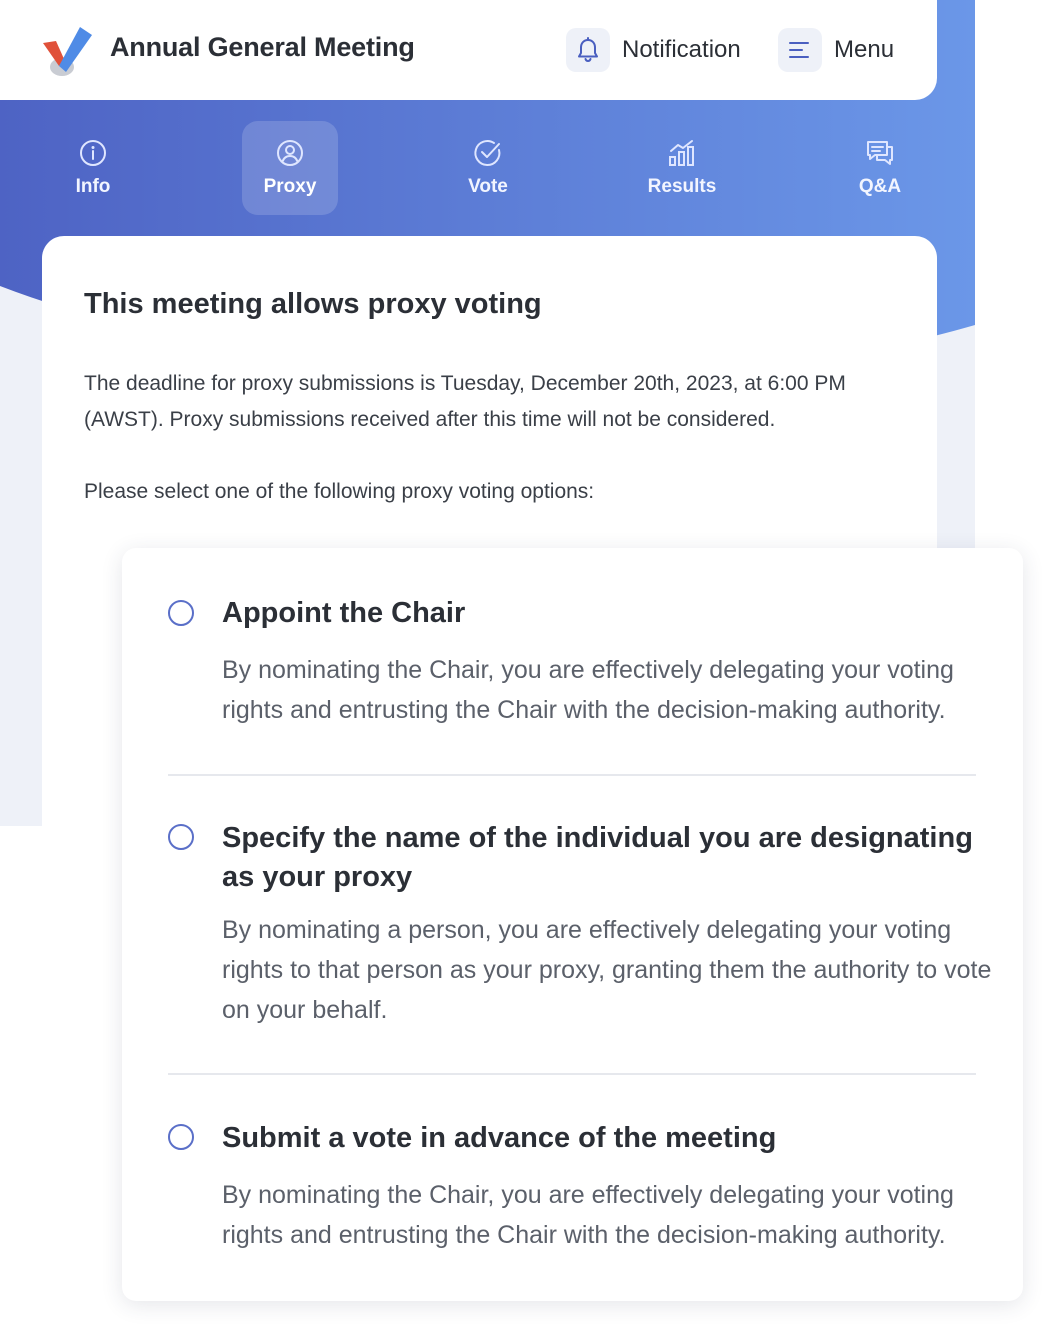  What do you see at coordinates (880, 186) in the screenshot?
I see `tab-qa-label: Q&A` at bounding box center [880, 186].